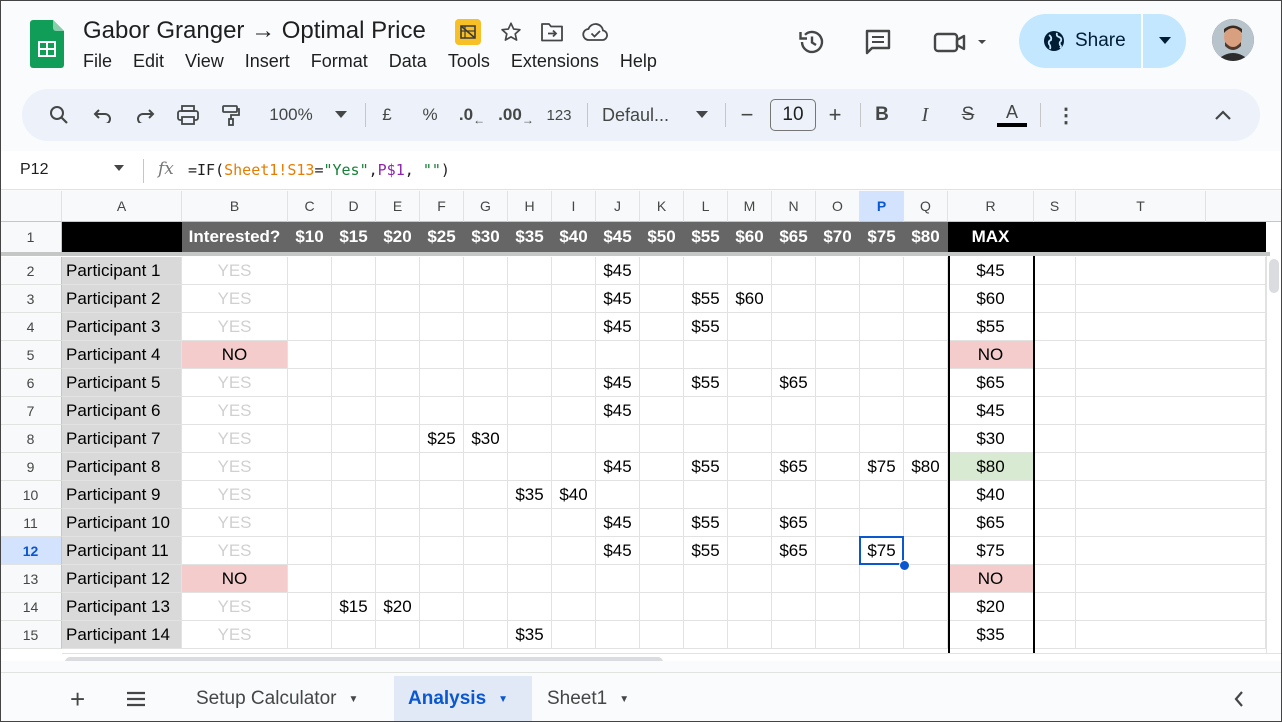 This screenshot has height=722, width=1282. I want to click on participant-name-cell: Participant 12, so click(122, 579).